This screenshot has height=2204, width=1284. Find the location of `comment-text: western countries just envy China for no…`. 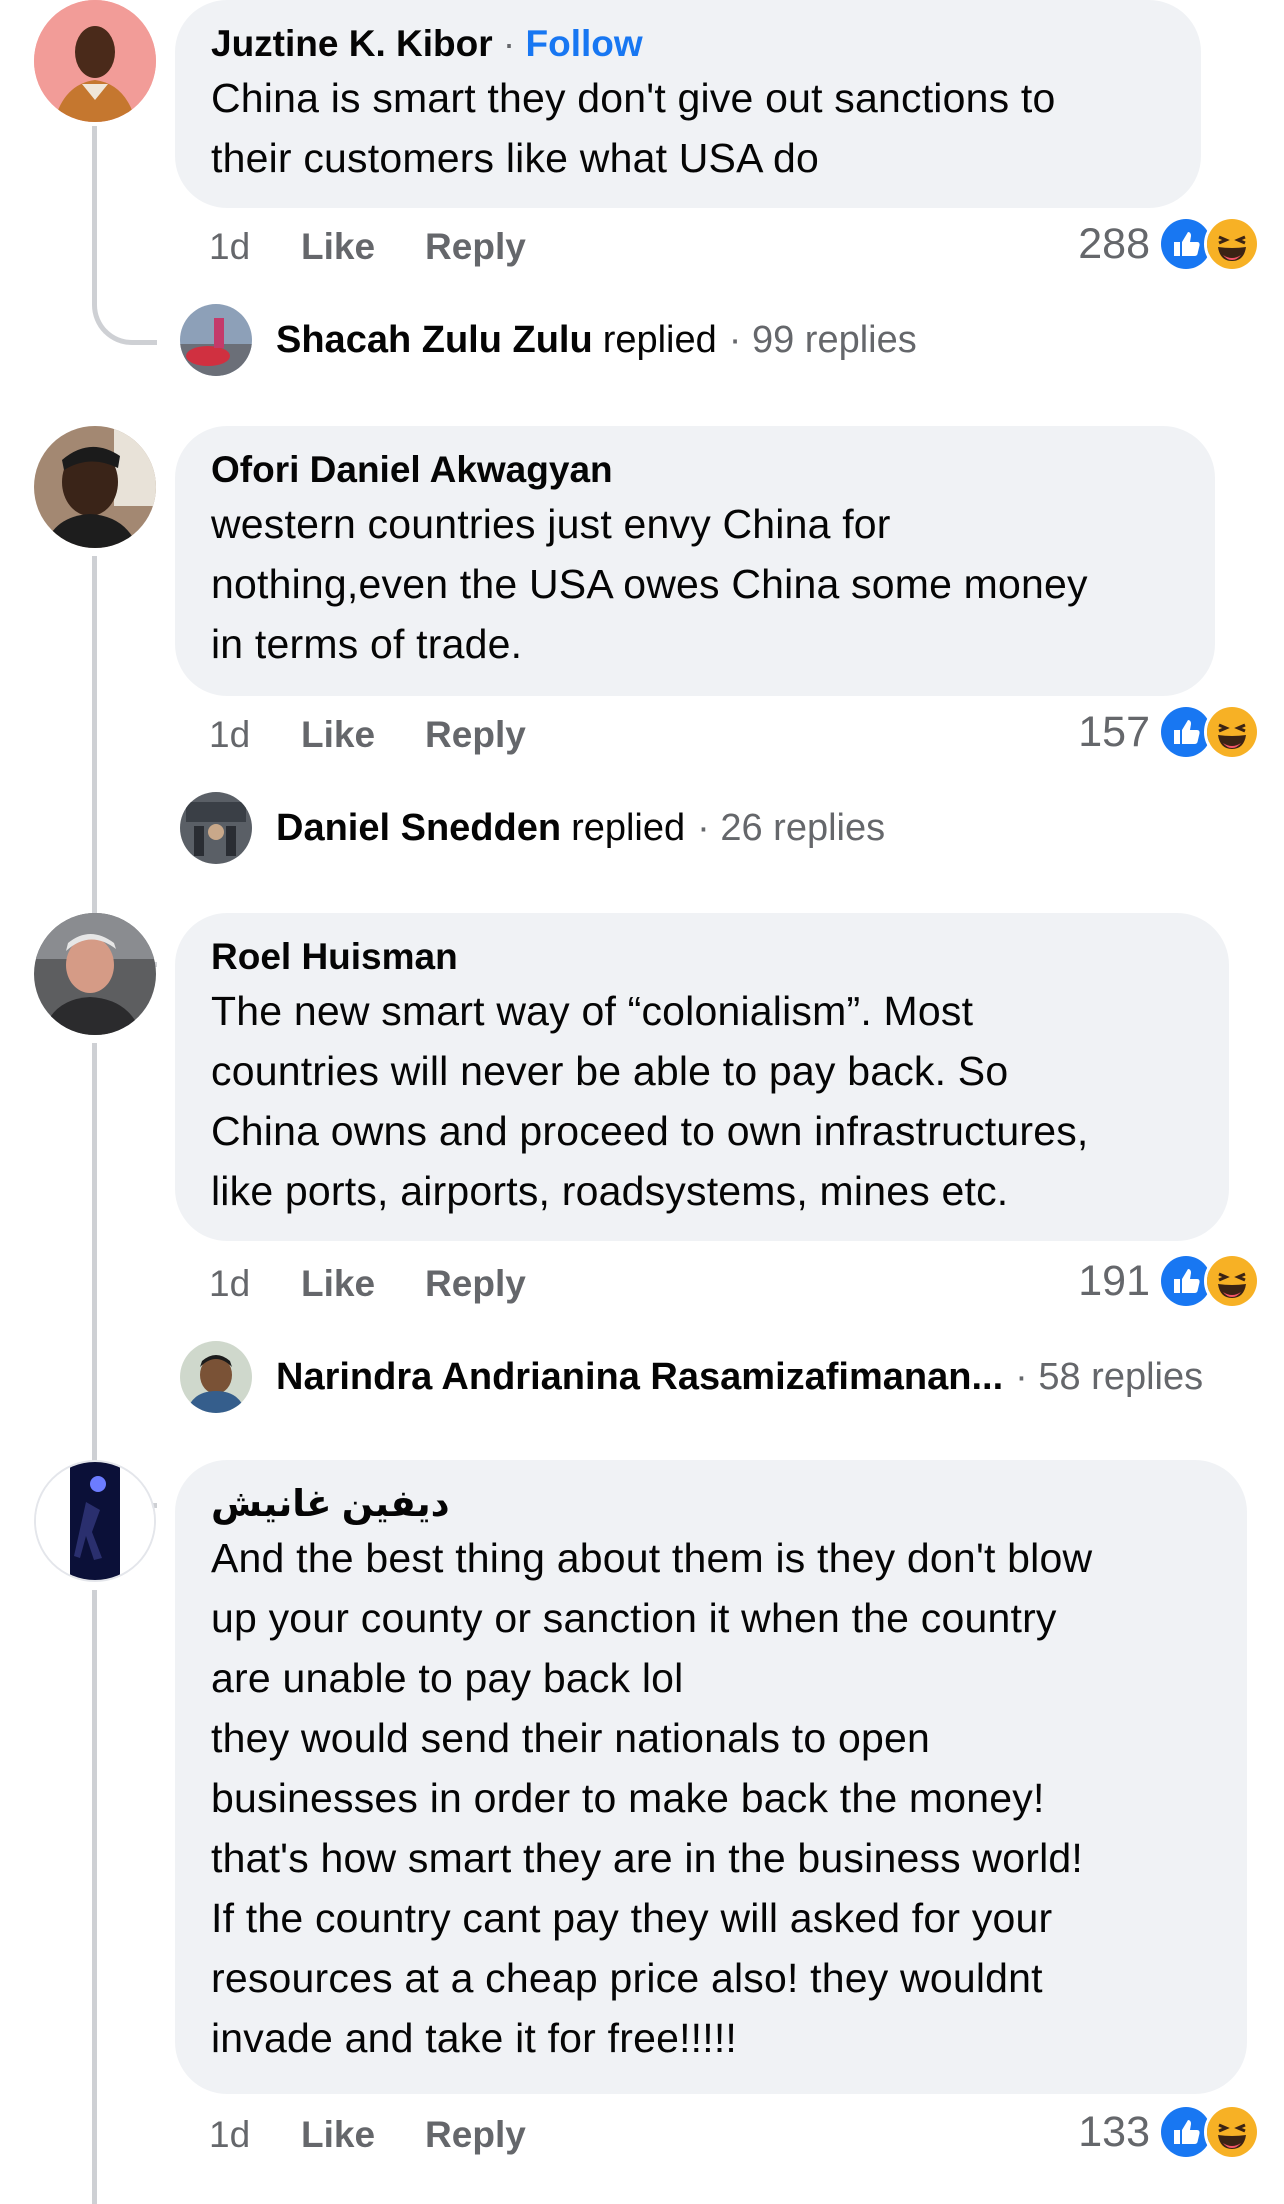

comment-text: western countries just envy China for no… is located at coordinates (649, 584).